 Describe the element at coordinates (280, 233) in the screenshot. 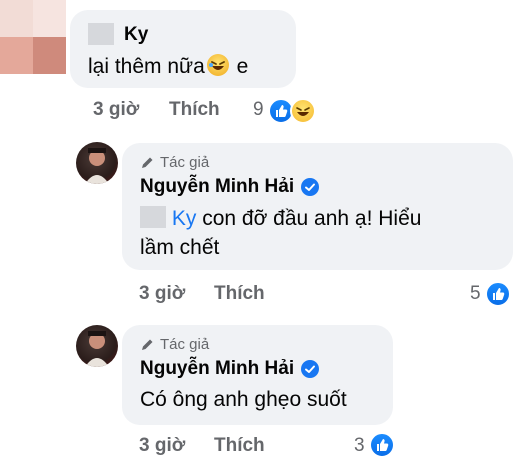

I see `comment-text: Ky con đỡ đầu anh ạ! Hiểu lầm chết` at that location.